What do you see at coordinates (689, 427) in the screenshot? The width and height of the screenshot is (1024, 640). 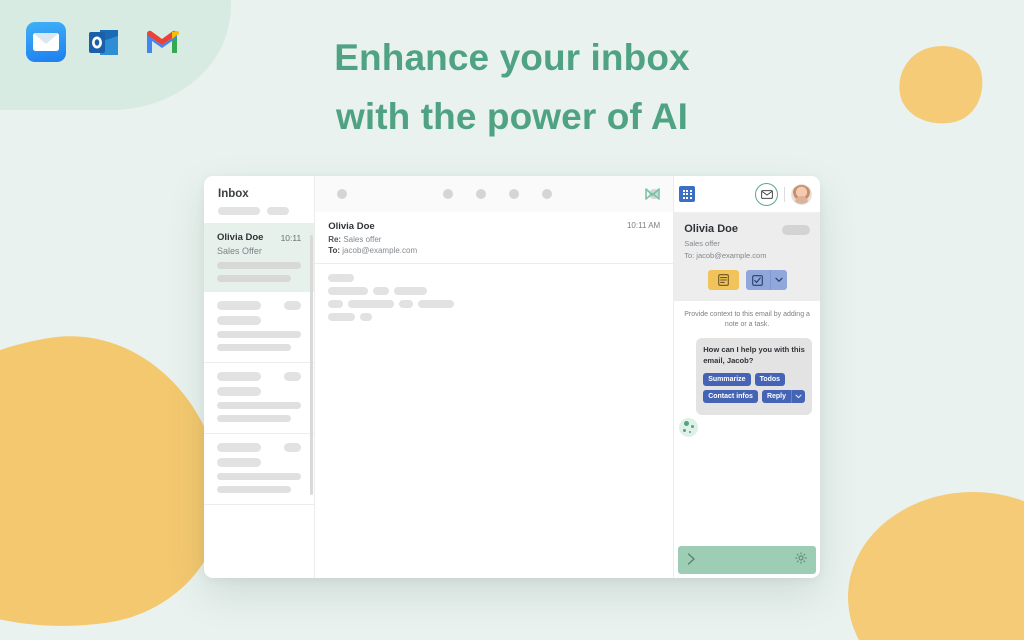 I see `ai-molecule-icon` at bounding box center [689, 427].